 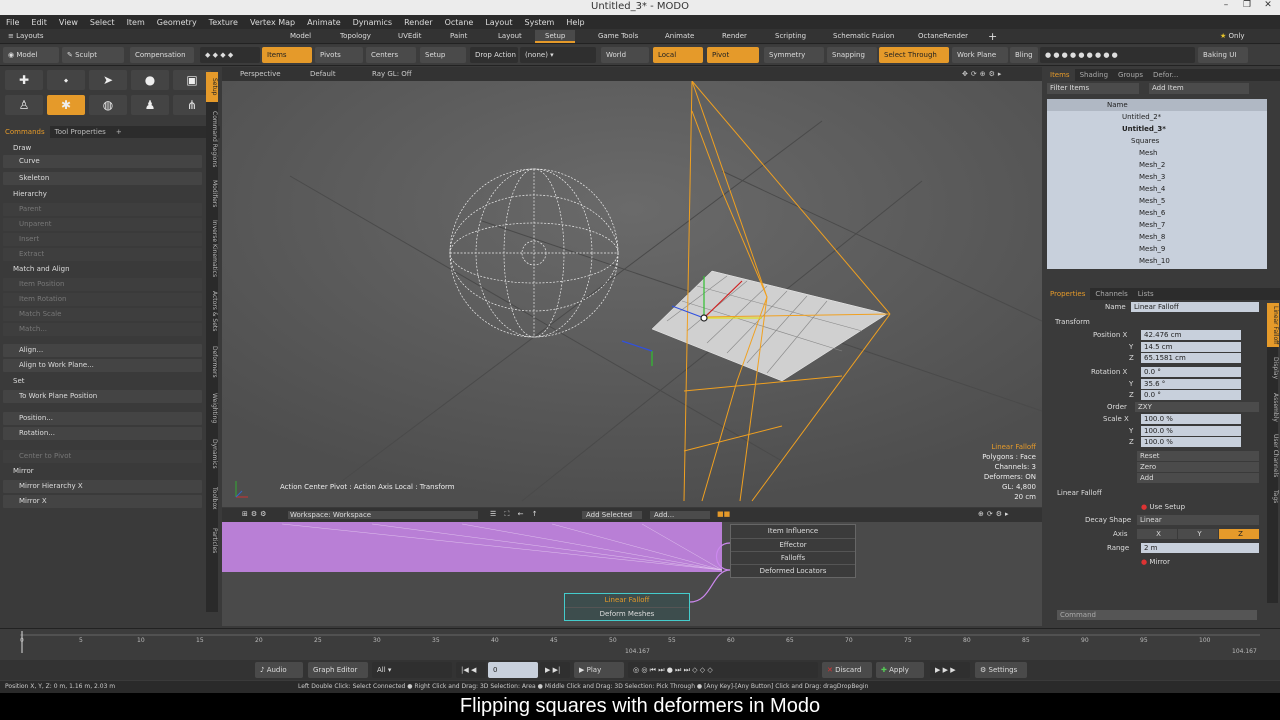 I want to click on item-row: Mesh_3, so click(x=1157, y=177).